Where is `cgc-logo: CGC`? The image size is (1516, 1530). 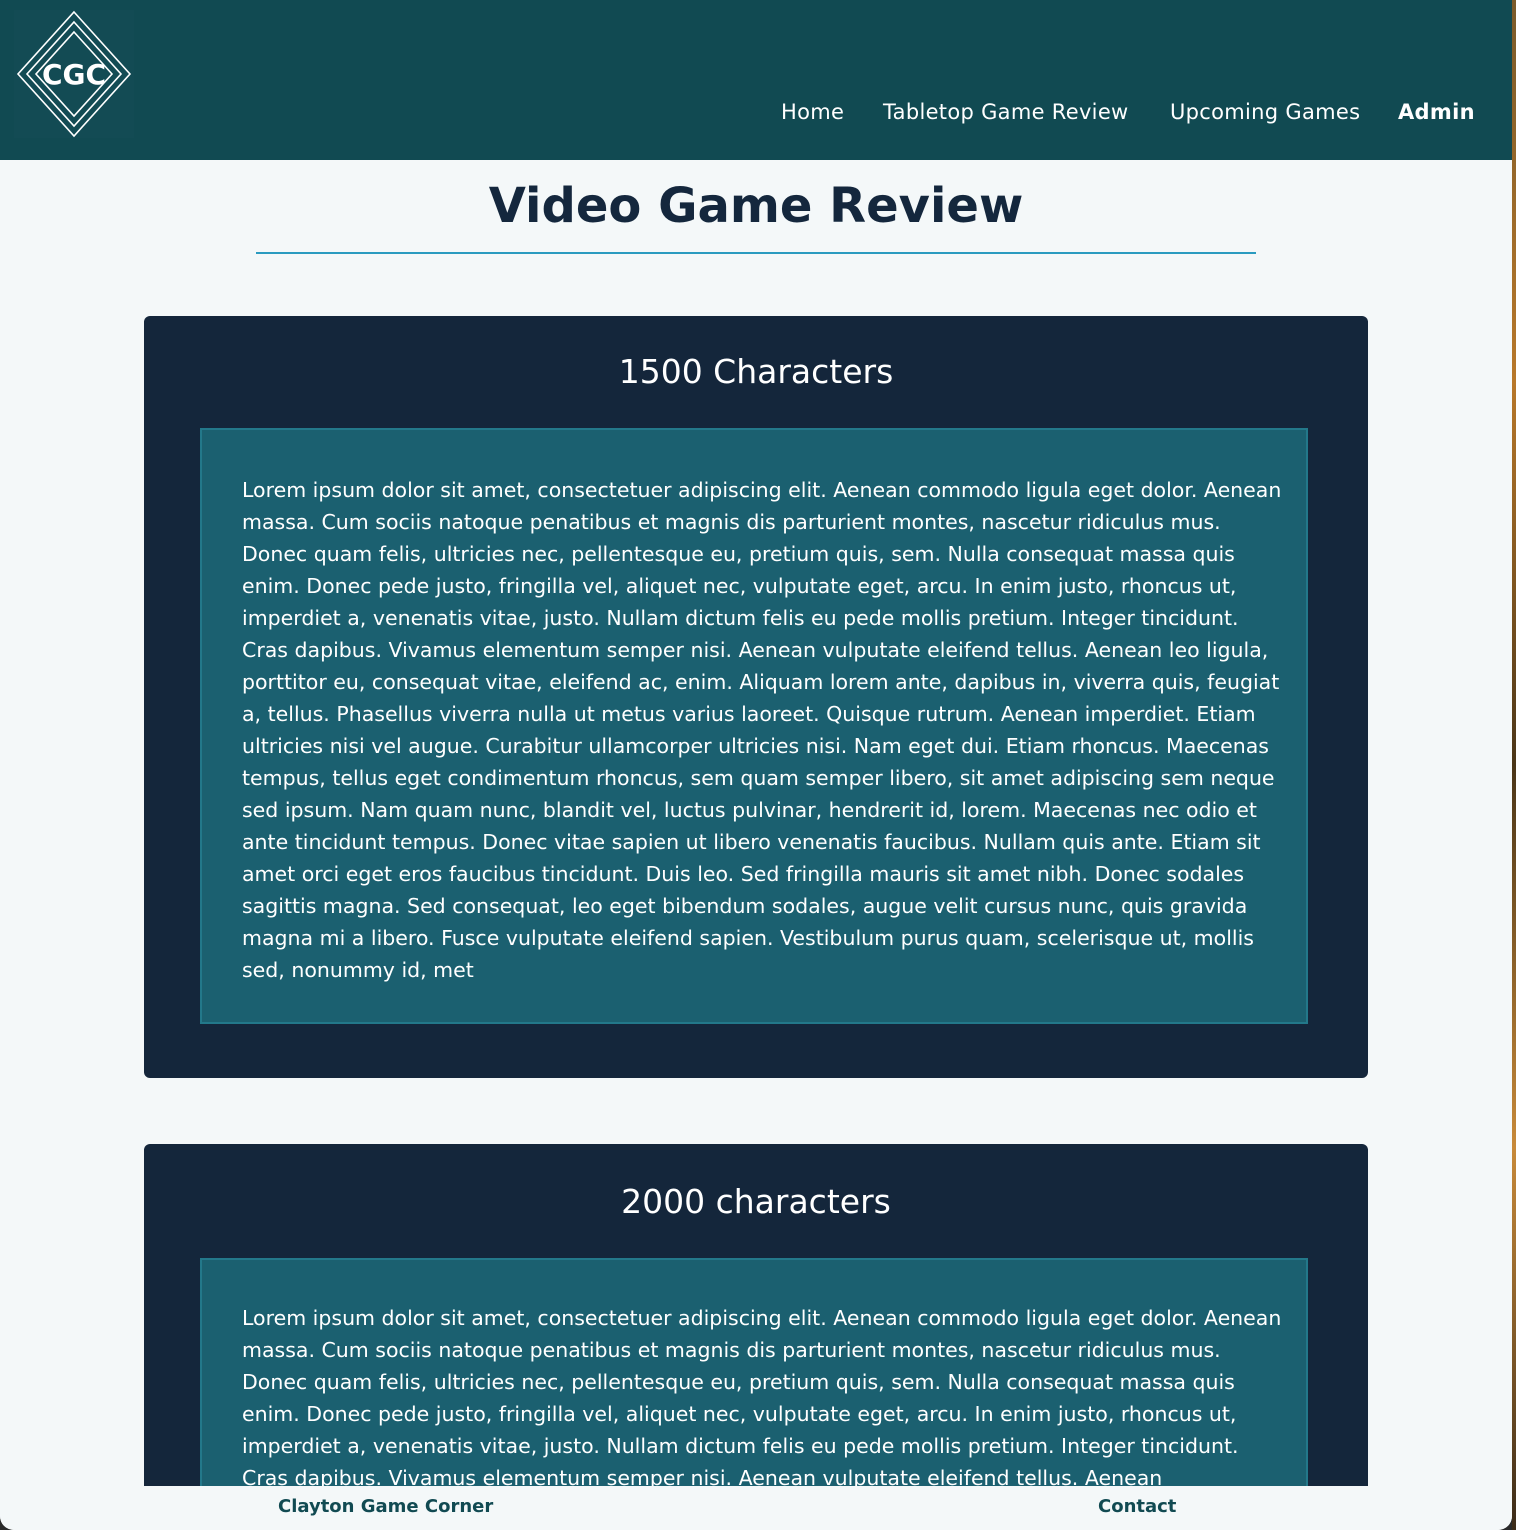
cgc-logo: CGC is located at coordinates (74, 74).